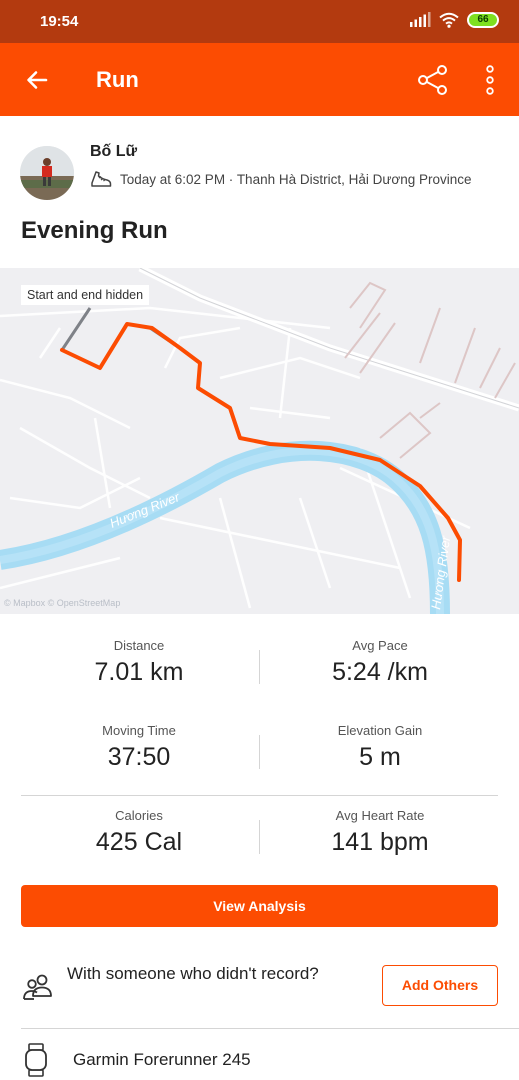  I want to click on stat-value: 7.01 km, so click(139, 672).